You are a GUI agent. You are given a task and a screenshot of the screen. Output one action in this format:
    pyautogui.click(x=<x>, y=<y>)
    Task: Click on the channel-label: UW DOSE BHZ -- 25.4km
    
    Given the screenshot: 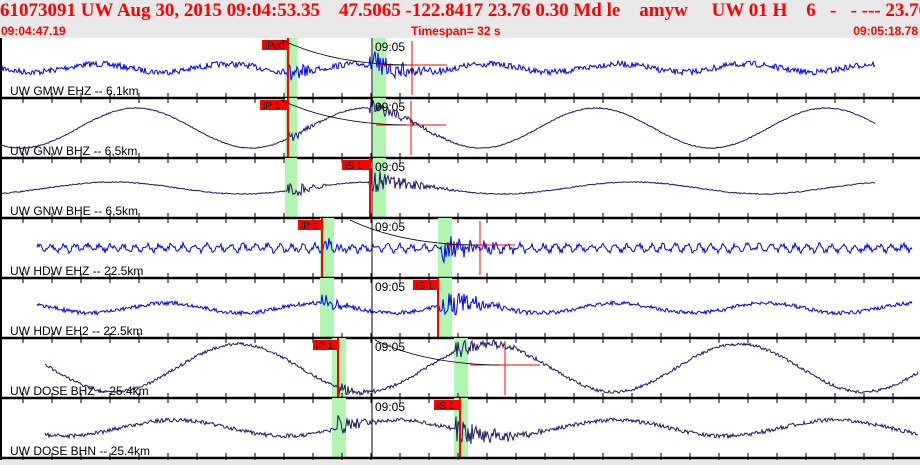 What is the action you would take?
    pyautogui.click(x=79, y=391)
    